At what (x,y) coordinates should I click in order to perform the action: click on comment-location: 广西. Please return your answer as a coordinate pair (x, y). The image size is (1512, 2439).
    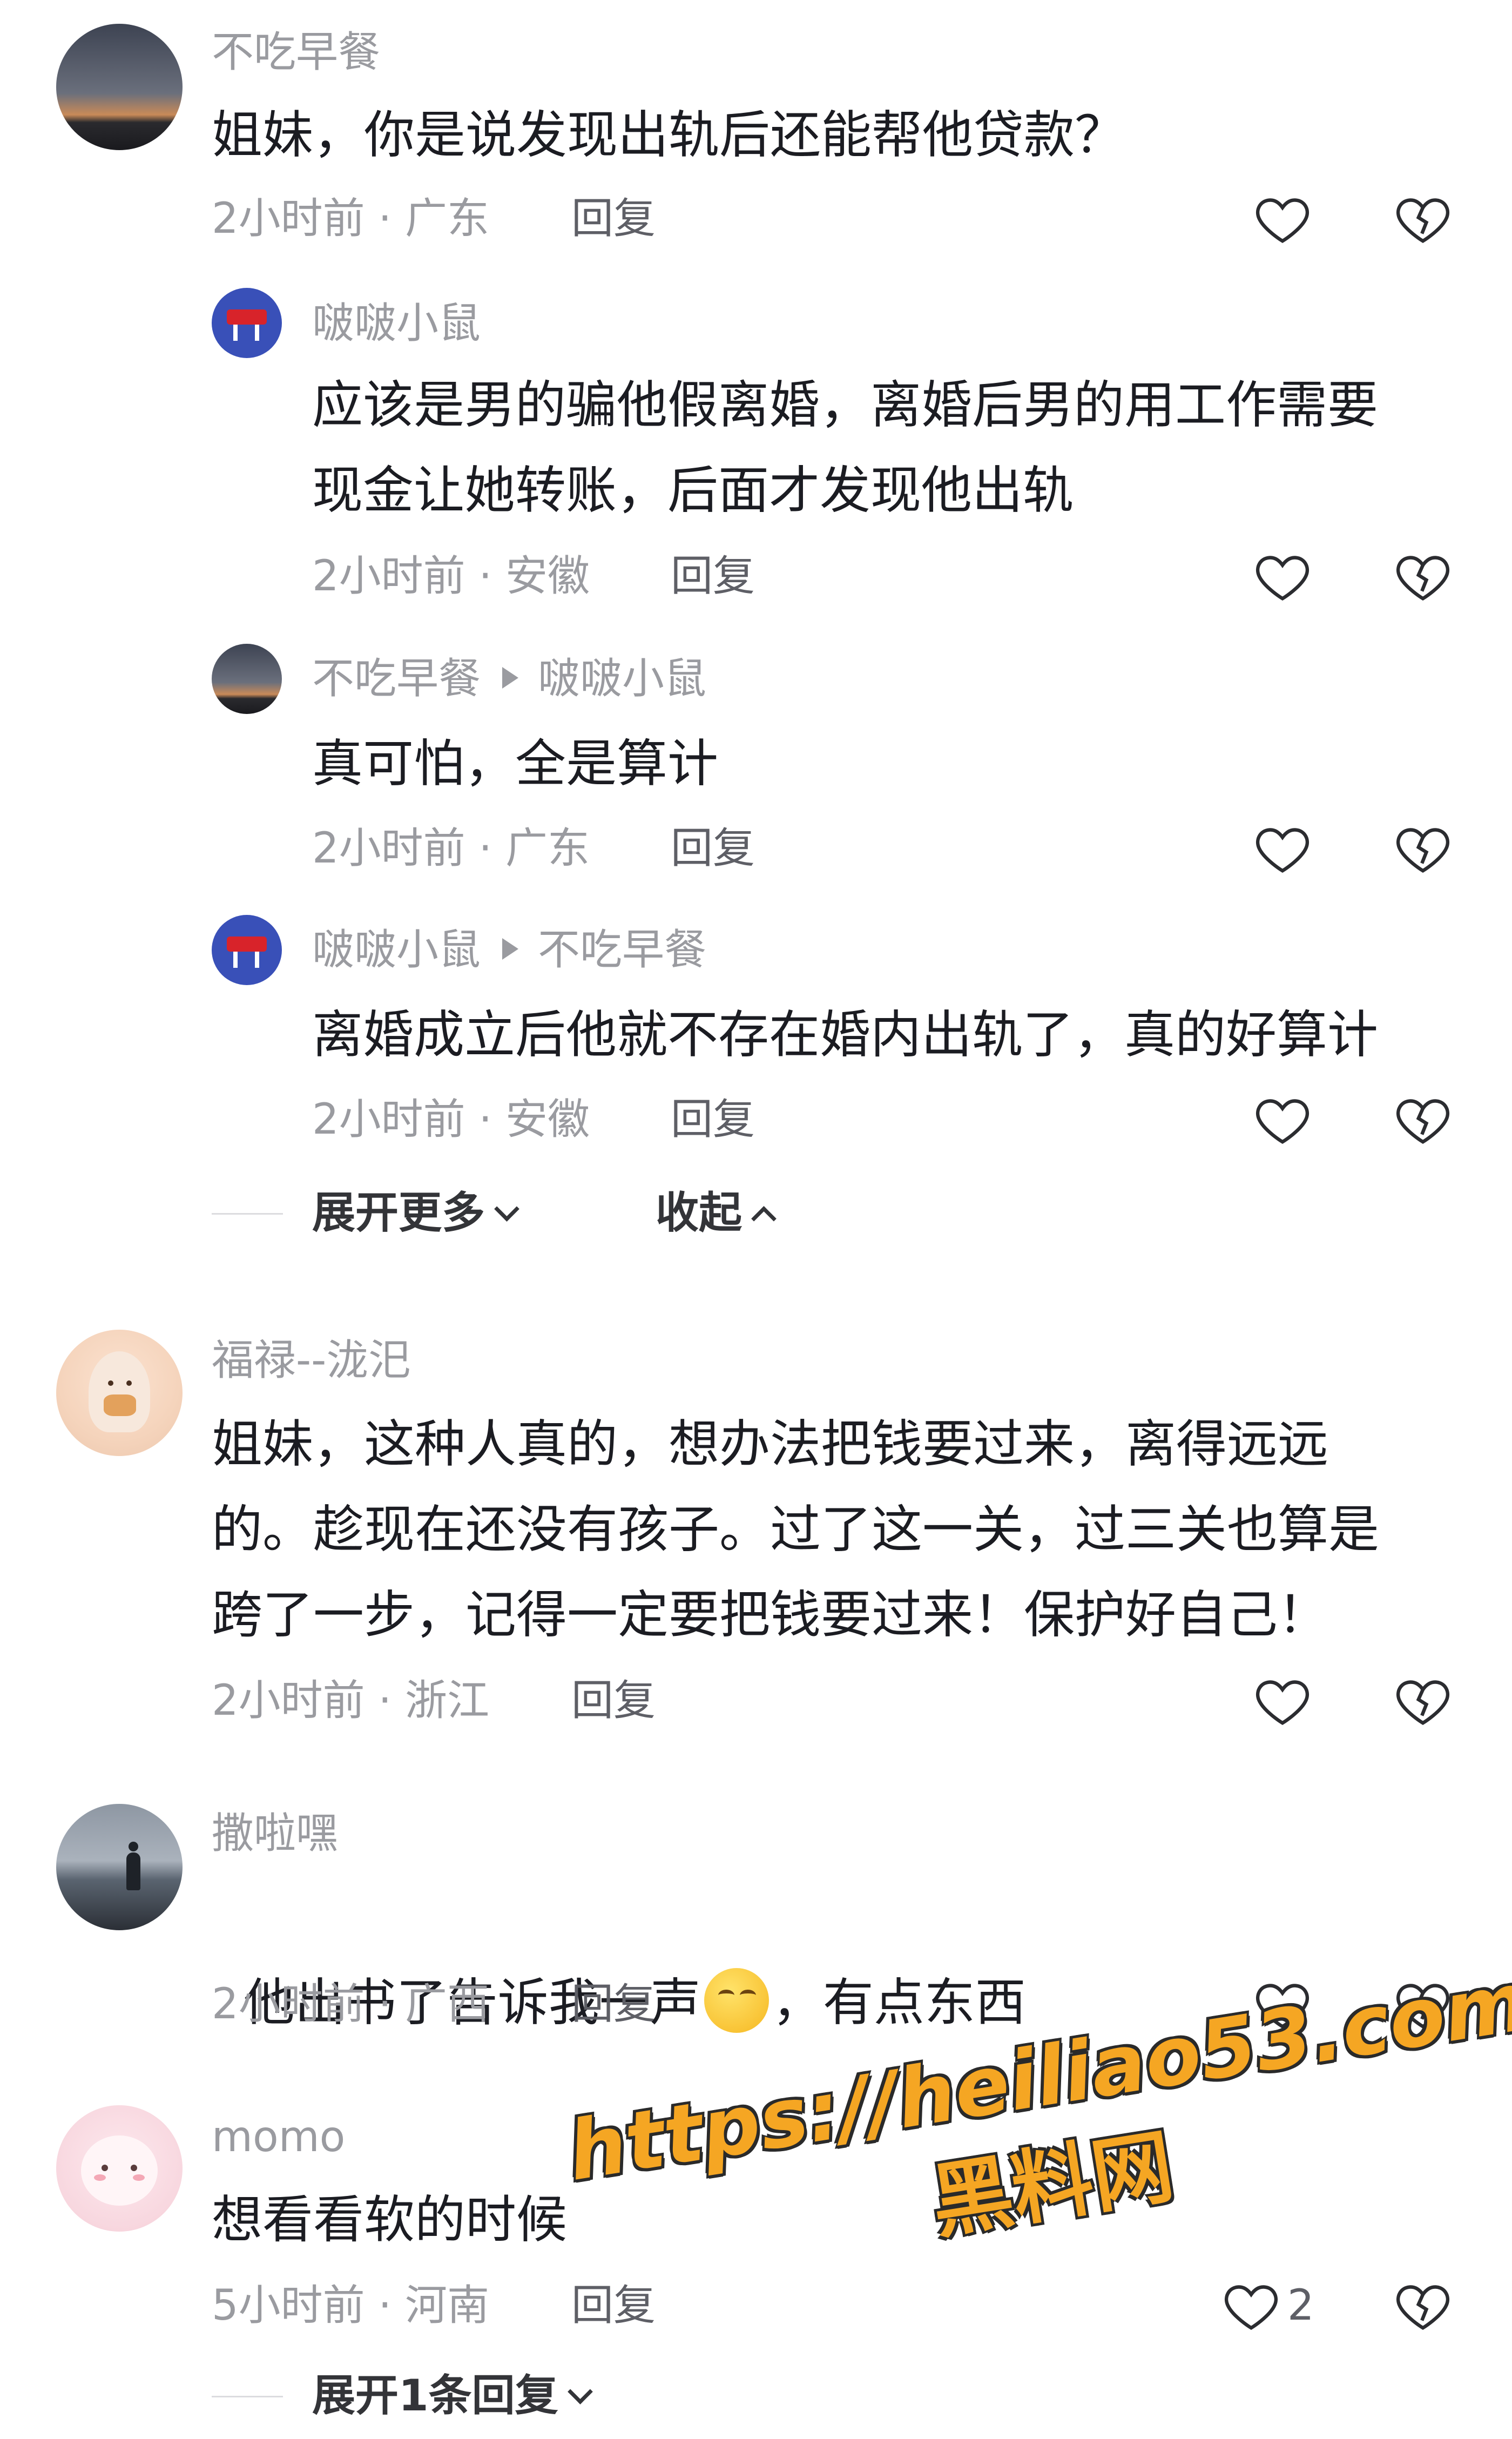
    Looking at the image, I should click on (447, 2005).